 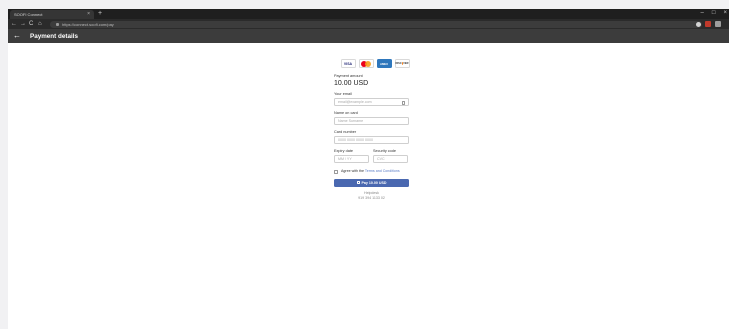 I want to click on card-brands: VISA AMEX DISC VER, so click(x=375, y=63).